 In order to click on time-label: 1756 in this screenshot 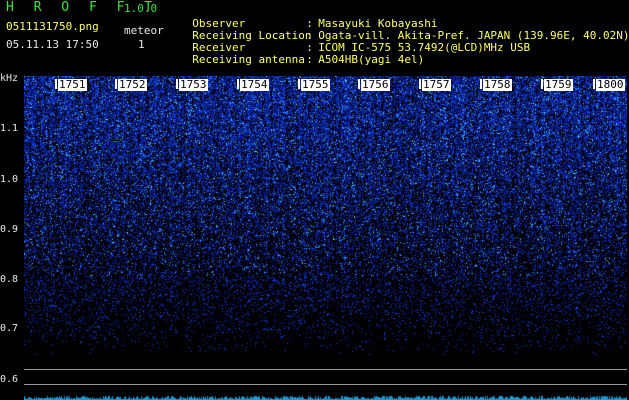, I will do `click(375, 84)`.